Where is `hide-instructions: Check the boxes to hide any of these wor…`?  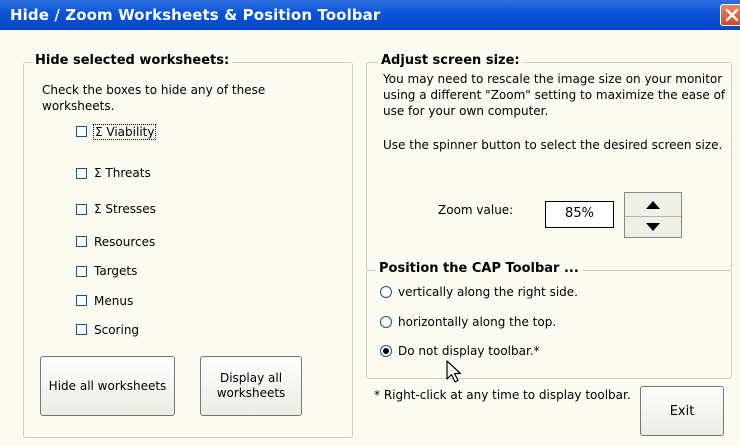
hide-instructions: Check the boxes to hide any of these wor… is located at coordinates (154, 98).